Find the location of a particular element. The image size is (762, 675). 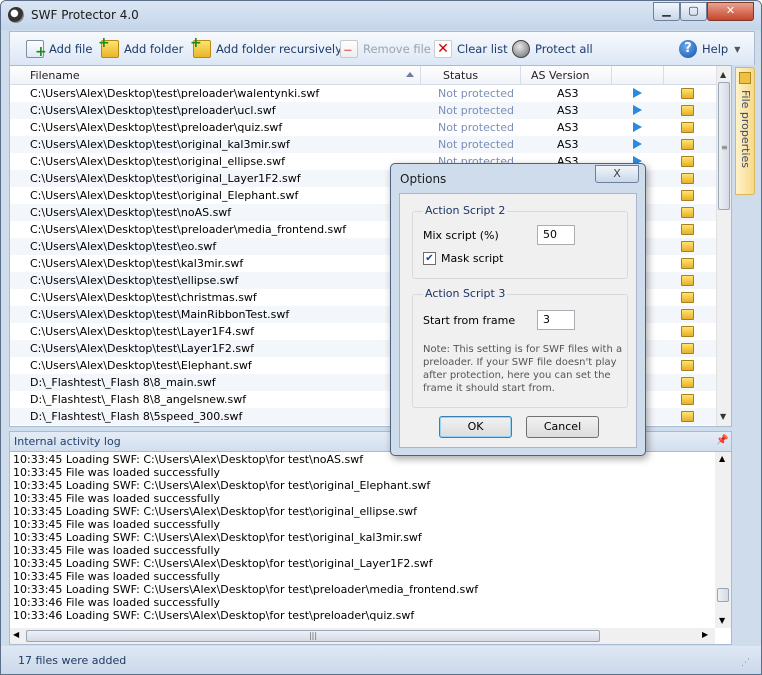

protect-all-button: Protect all is located at coordinates (552, 49).